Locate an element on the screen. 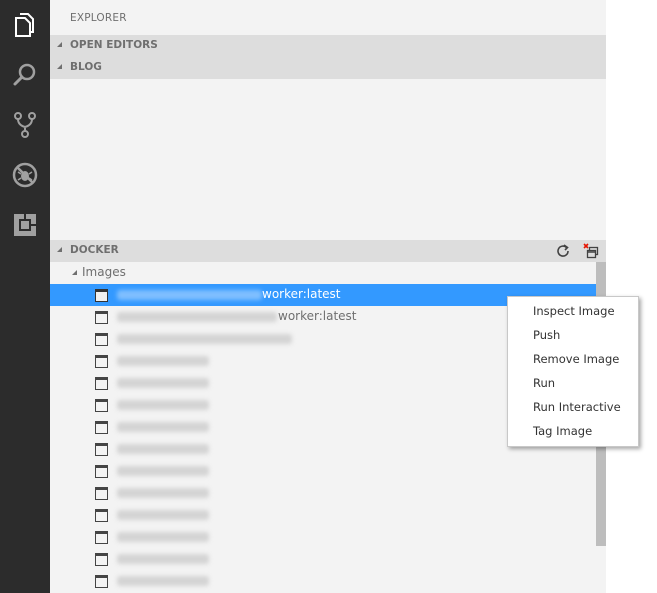 This screenshot has width=657, height=593. section-open-editors: OPEN EDITORS is located at coordinates (328, 46).